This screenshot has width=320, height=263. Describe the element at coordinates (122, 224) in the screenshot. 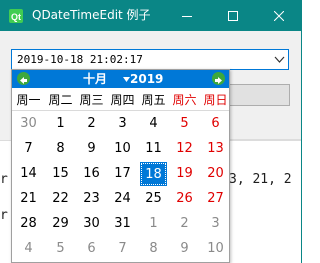

I see `calendar-day: 31` at that location.